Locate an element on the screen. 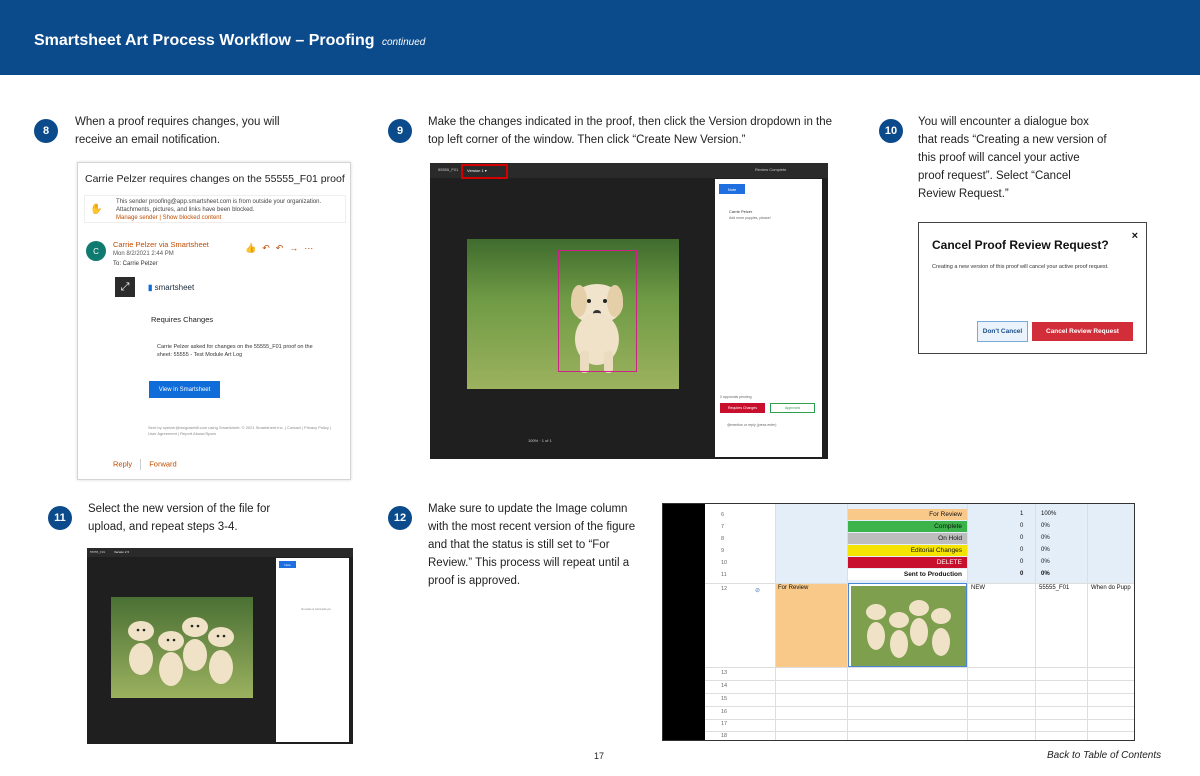  forward-link: Forward is located at coordinates (163, 463).